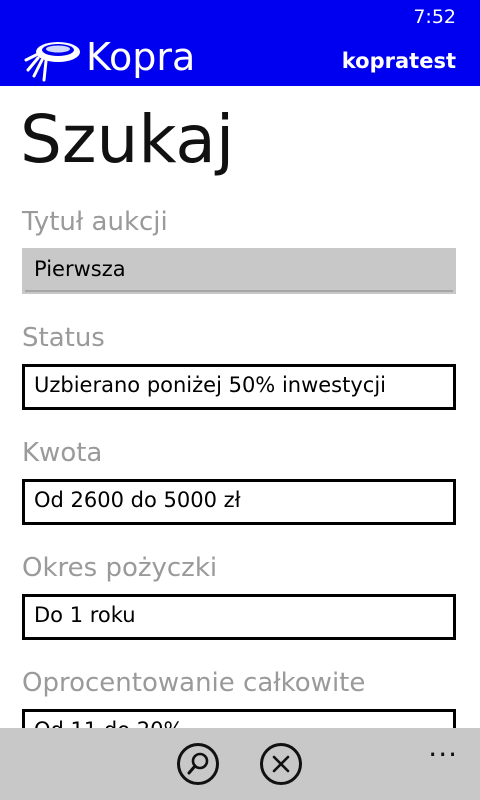 The image size is (480, 800). Describe the element at coordinates (240, 16) in the screenshot. I see `status-bar: 7:52` at that location.